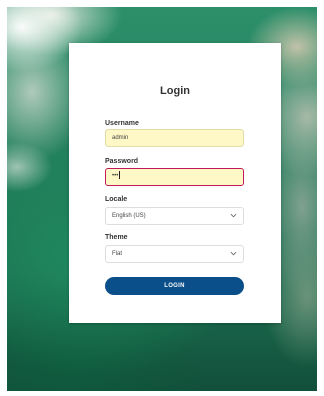 This screenshot has height=396, width=324. Describe the element at coordinates (116, 199) in the screenshot. I see `locale-label: Locale` at that location.